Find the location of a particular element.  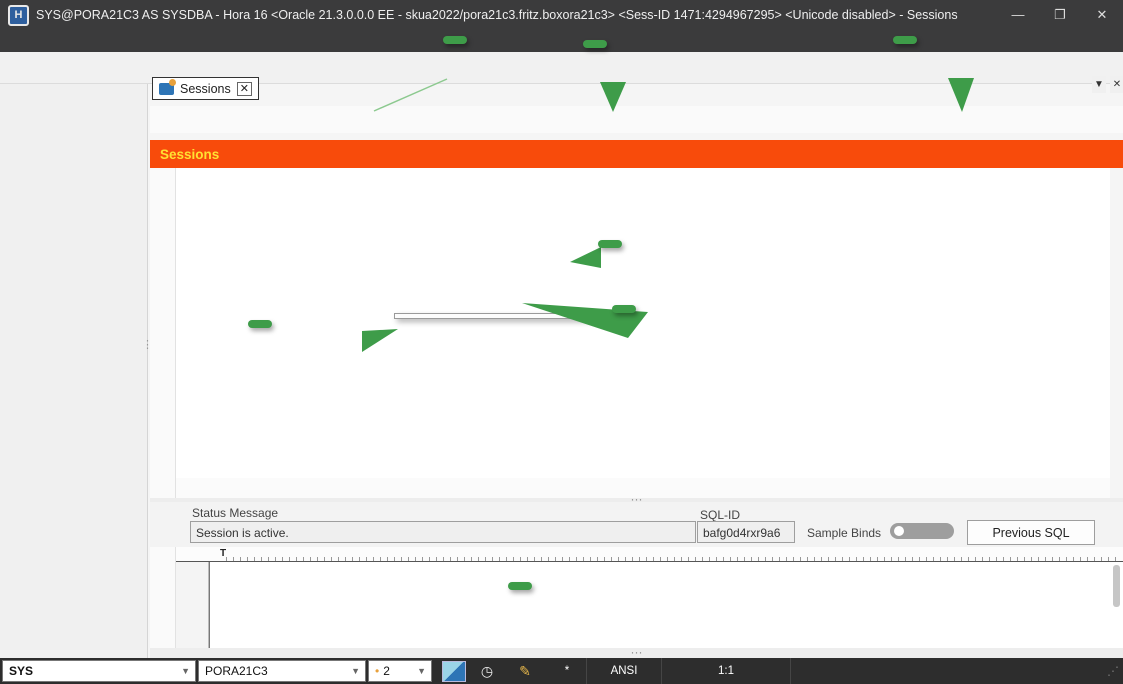

status-bar: SYS ▼ PORA21C3 ▼ • 2 ▼ ◷ ✎ * ANSI 1:1 ⋰ is located at coordinates (561, 671).